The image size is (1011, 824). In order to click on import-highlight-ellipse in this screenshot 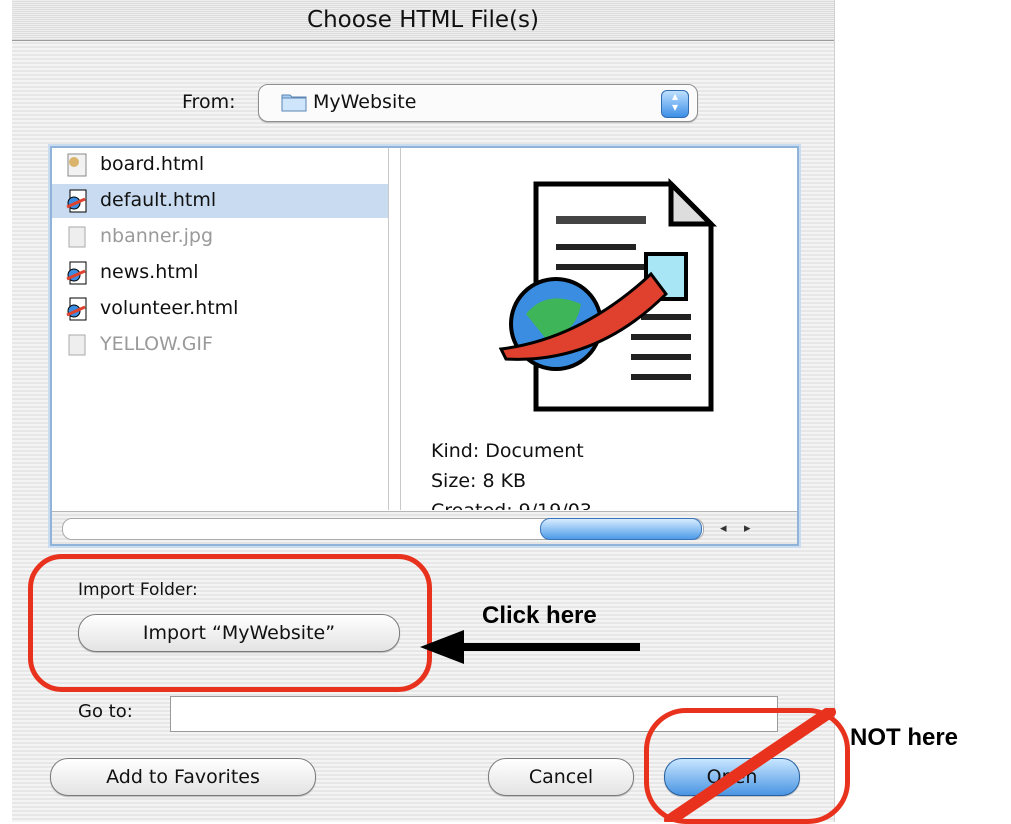, I will do `click(230, 623)`.